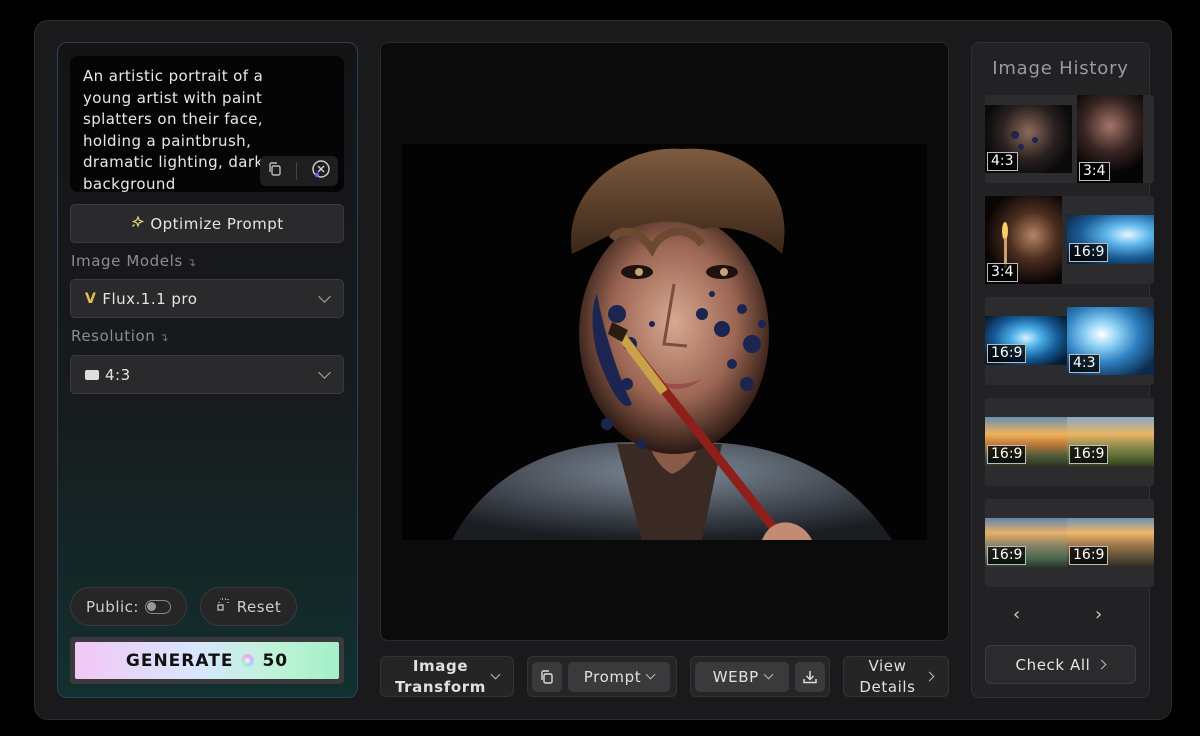 The image size is (1200, 736). I want to click on history-next-button: ›, so click(1098, 614).